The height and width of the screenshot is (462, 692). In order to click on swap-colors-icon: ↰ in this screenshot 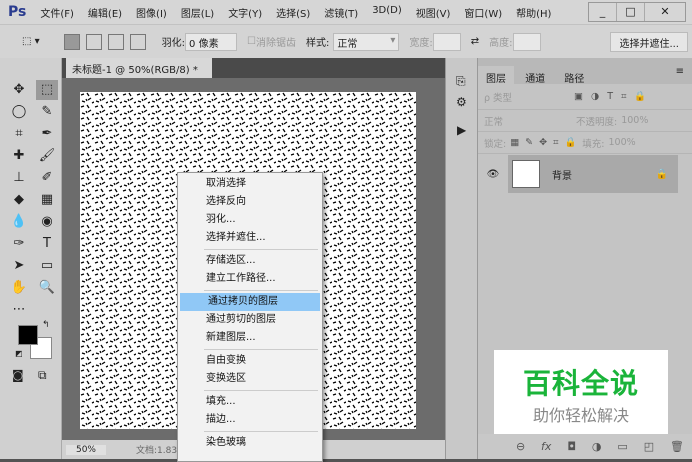, I will do `click(46, 325)`.